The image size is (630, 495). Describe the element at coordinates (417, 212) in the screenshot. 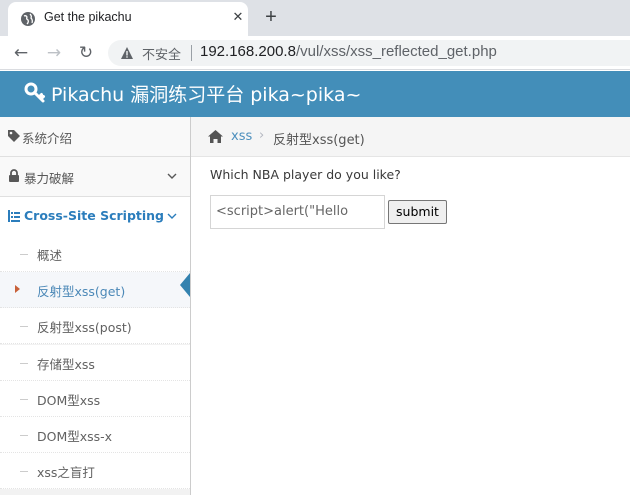

I see `submit-button: submit` at that location.